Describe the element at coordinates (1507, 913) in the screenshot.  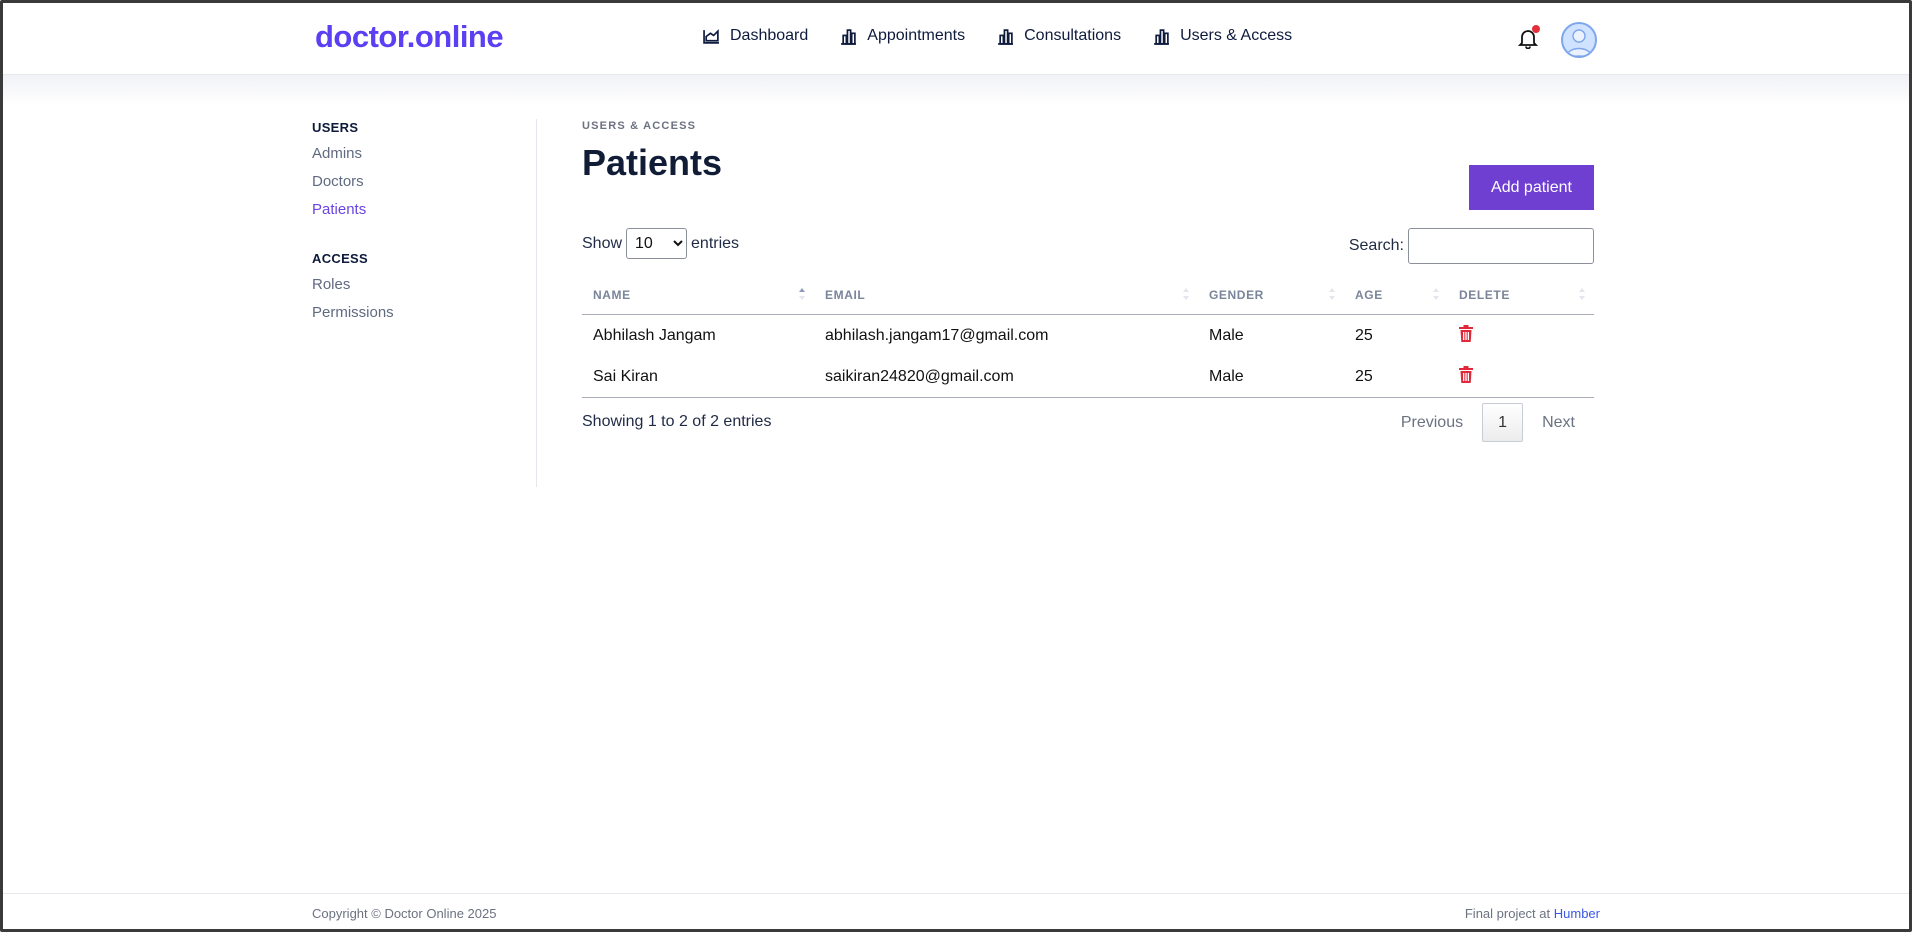
I see `credit-prefix: Final project at` at that location.